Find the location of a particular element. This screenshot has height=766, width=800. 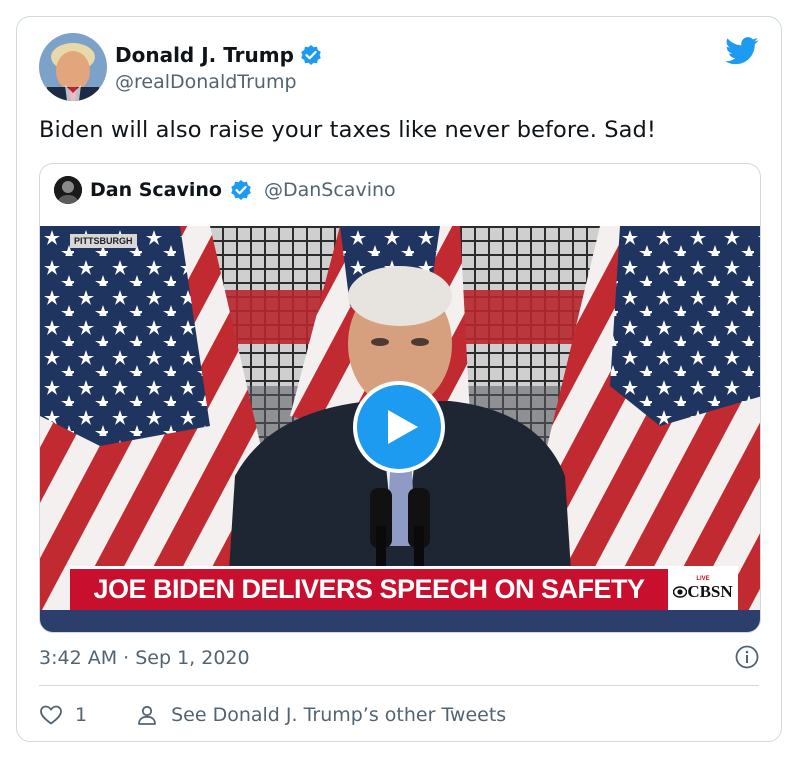

author-name: Donald J. Trump is located at coordinates (204, 55).